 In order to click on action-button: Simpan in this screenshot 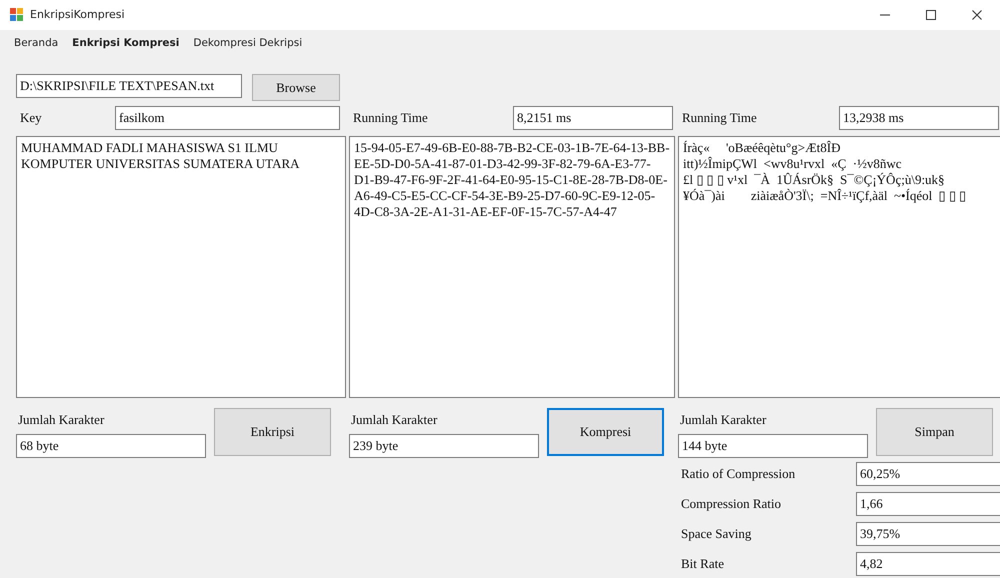, I will do `click(934, 432)`.